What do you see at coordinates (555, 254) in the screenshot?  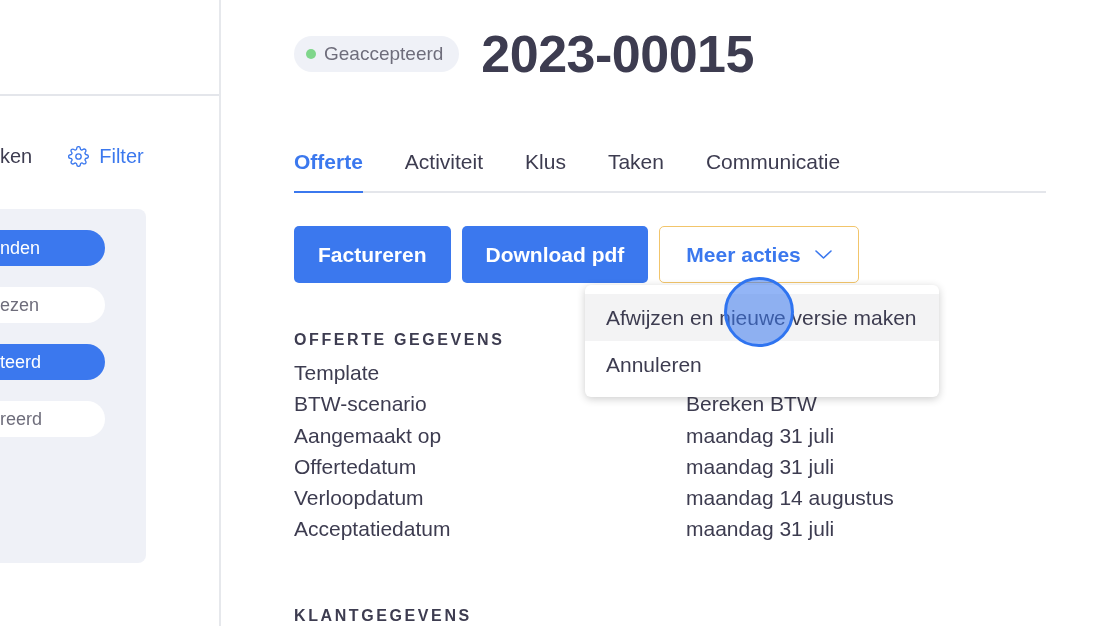 I see `action-button: Download pdf` at bounding box center [555, 254].